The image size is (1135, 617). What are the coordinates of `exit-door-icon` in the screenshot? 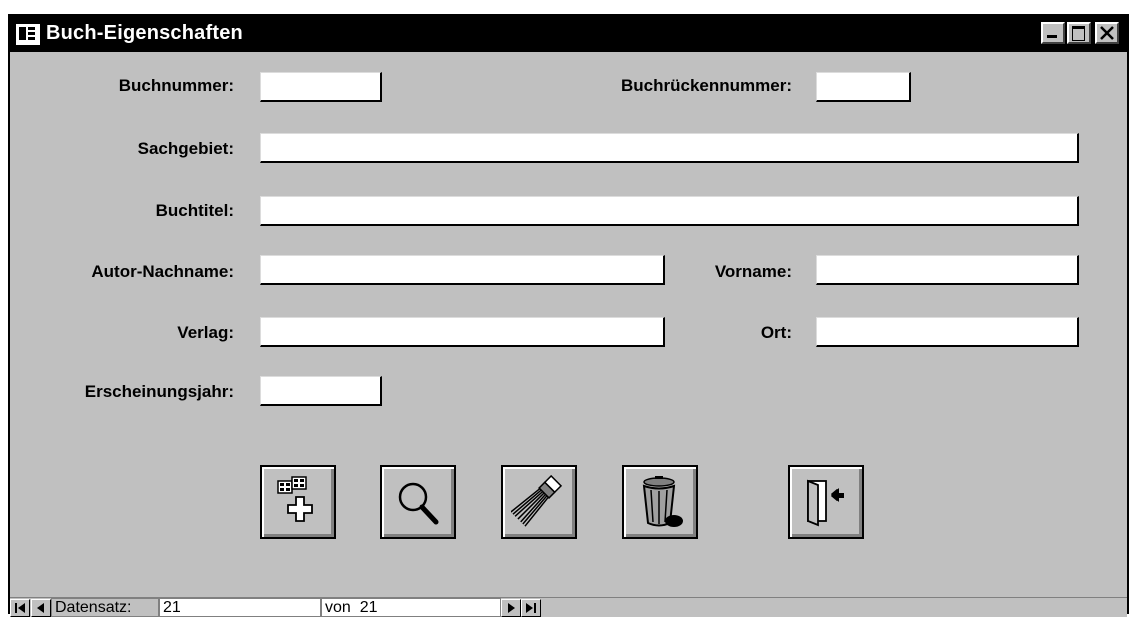 It's located at (825, 503).